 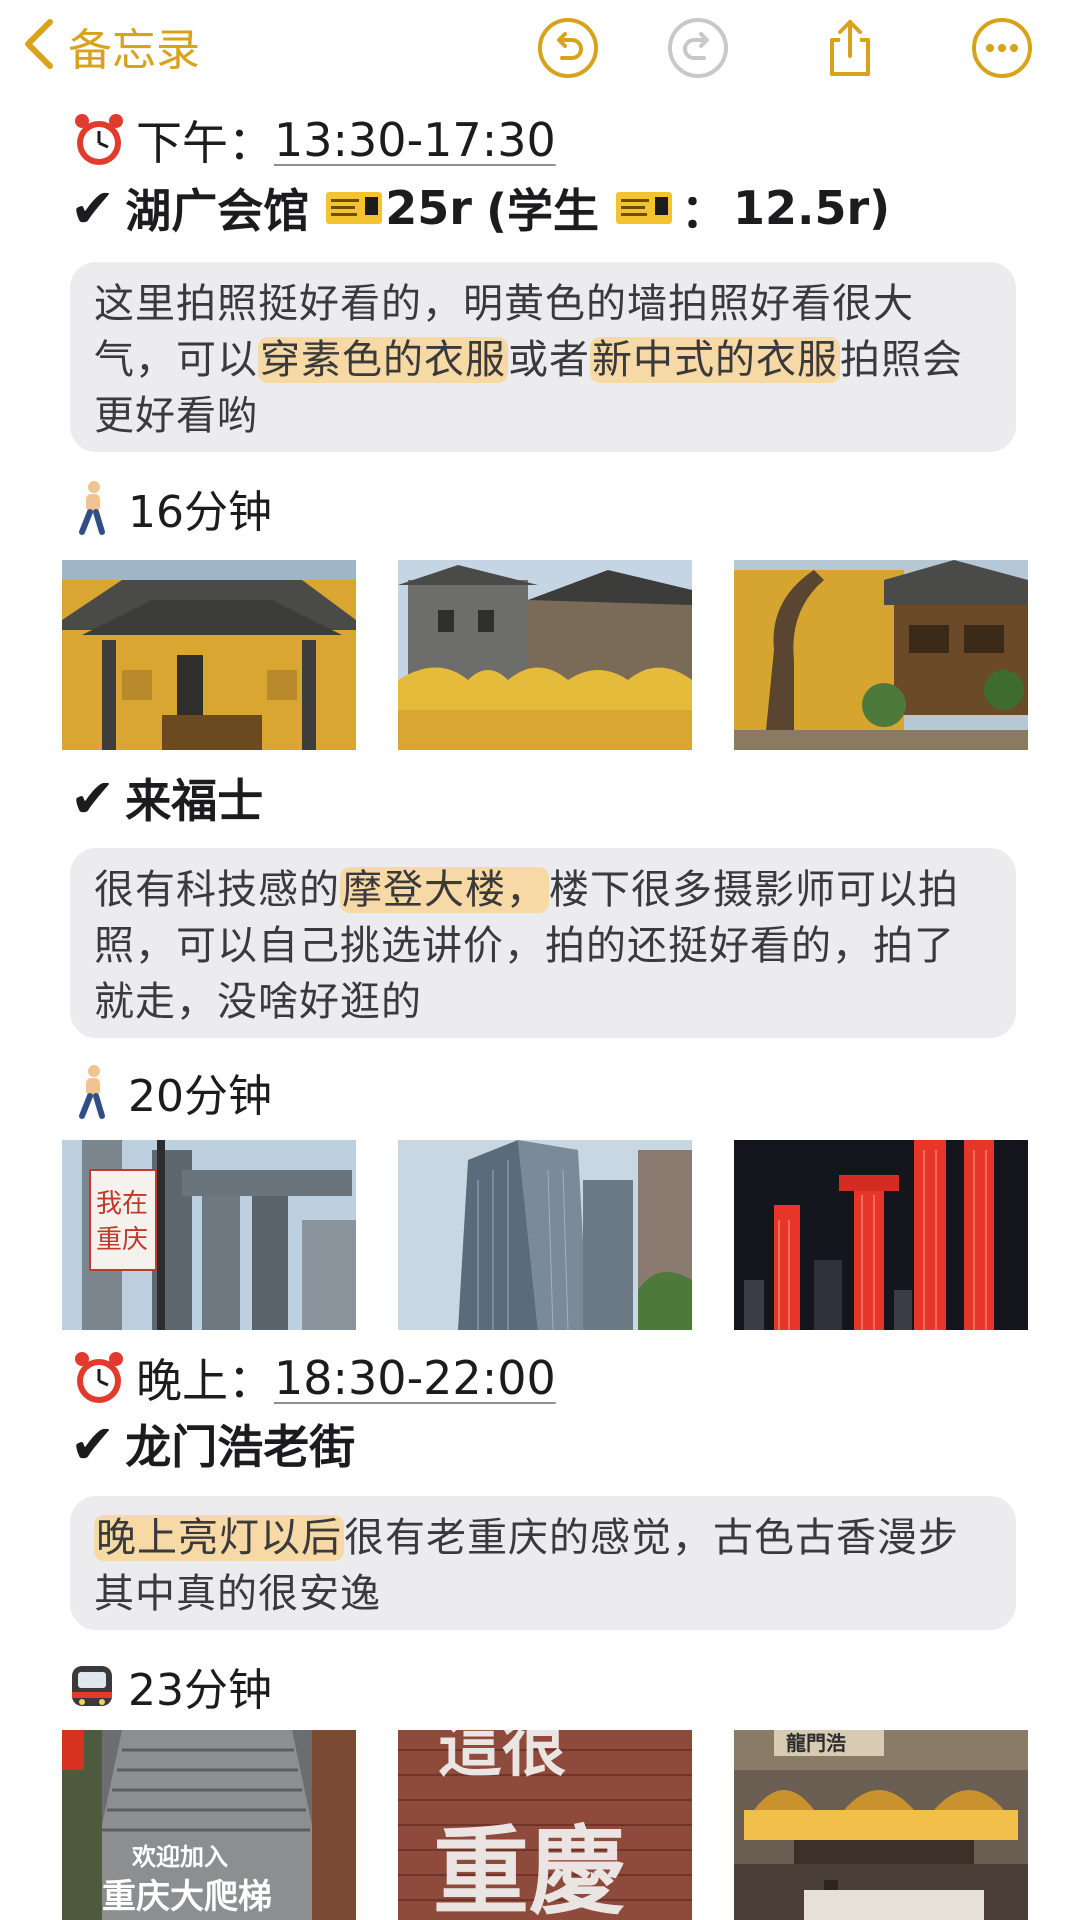 I want to click on photo-row-raffles: 我在 重庆, so click(x=545, y=1235).